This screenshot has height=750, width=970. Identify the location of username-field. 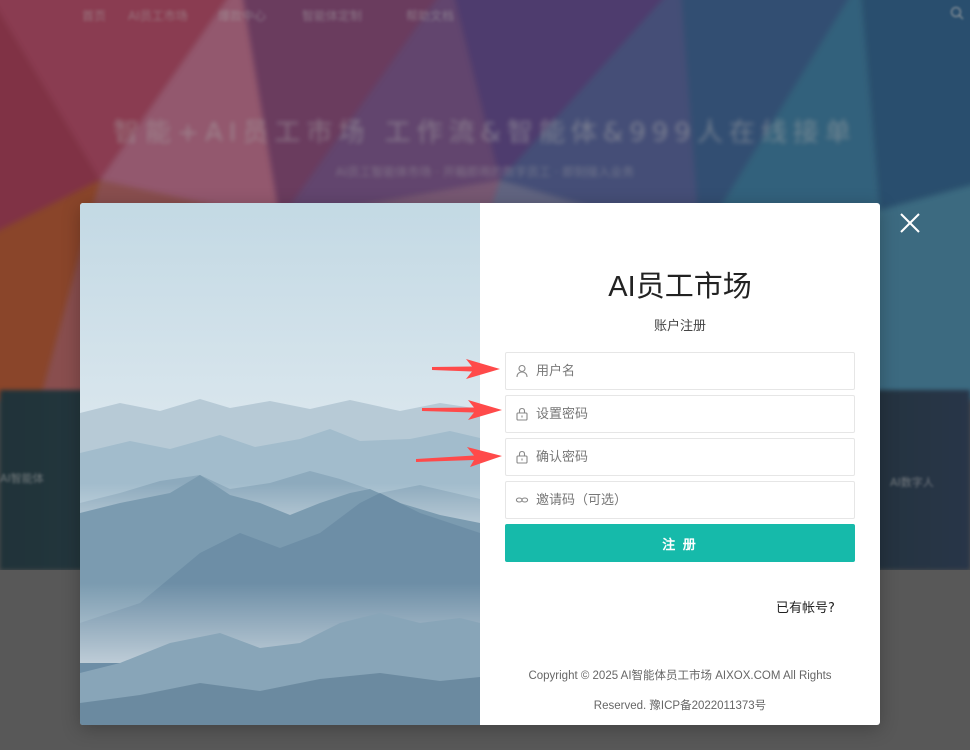
(680, 371).